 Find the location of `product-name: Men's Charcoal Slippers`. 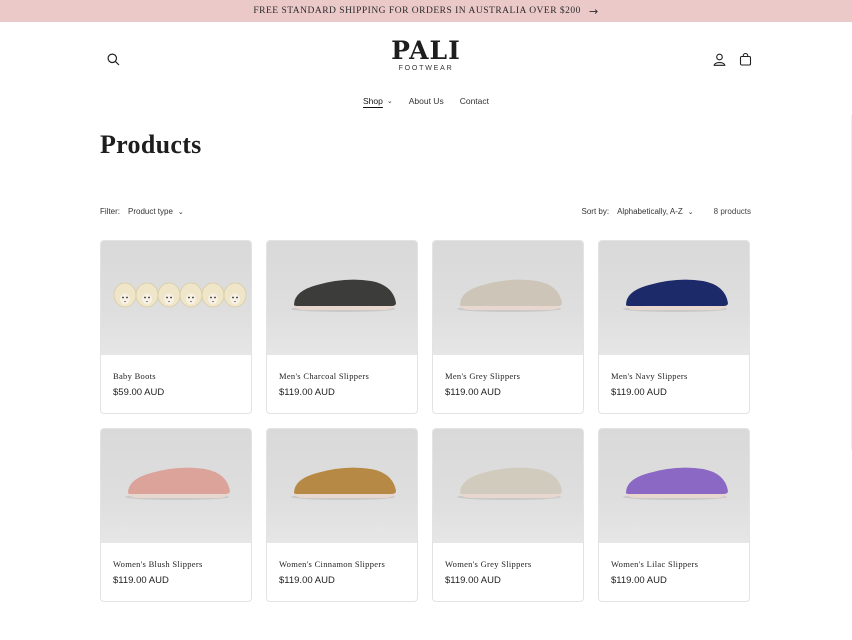

product-name: Men's Charcoal Slippers is located at coordinates (324, 376).